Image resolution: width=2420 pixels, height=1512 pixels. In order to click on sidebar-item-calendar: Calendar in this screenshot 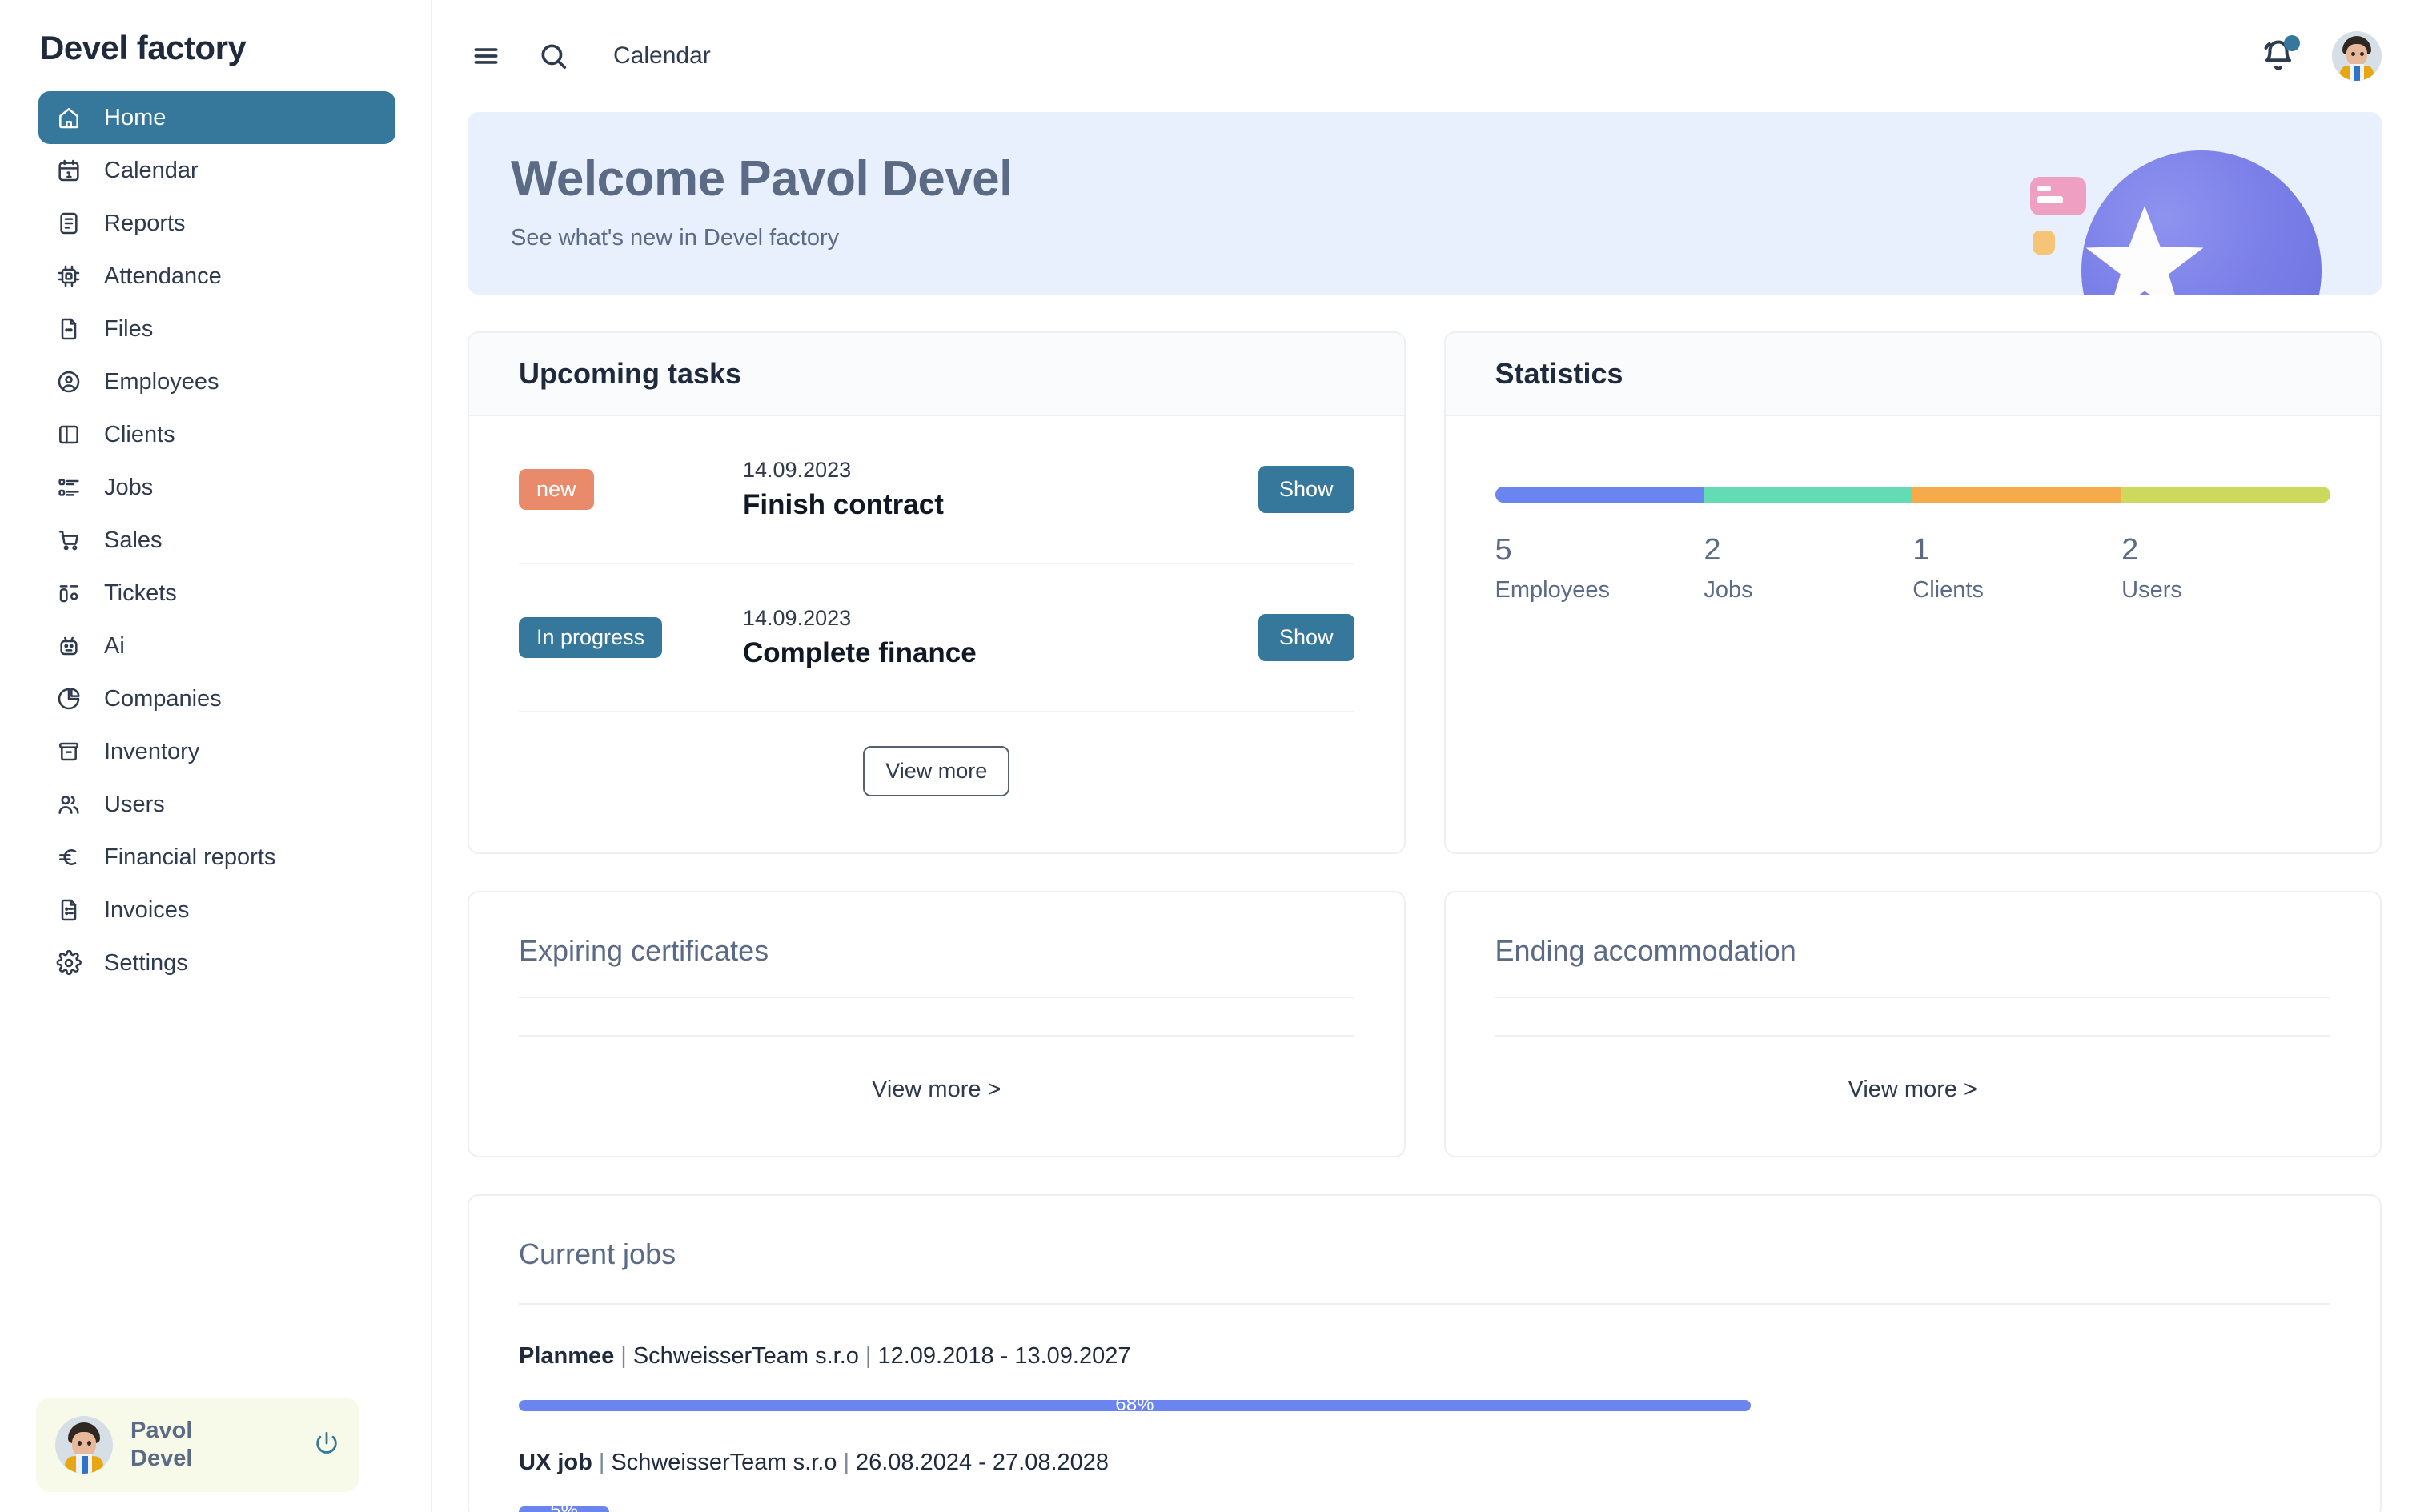, I will do `click(216, 171)`.